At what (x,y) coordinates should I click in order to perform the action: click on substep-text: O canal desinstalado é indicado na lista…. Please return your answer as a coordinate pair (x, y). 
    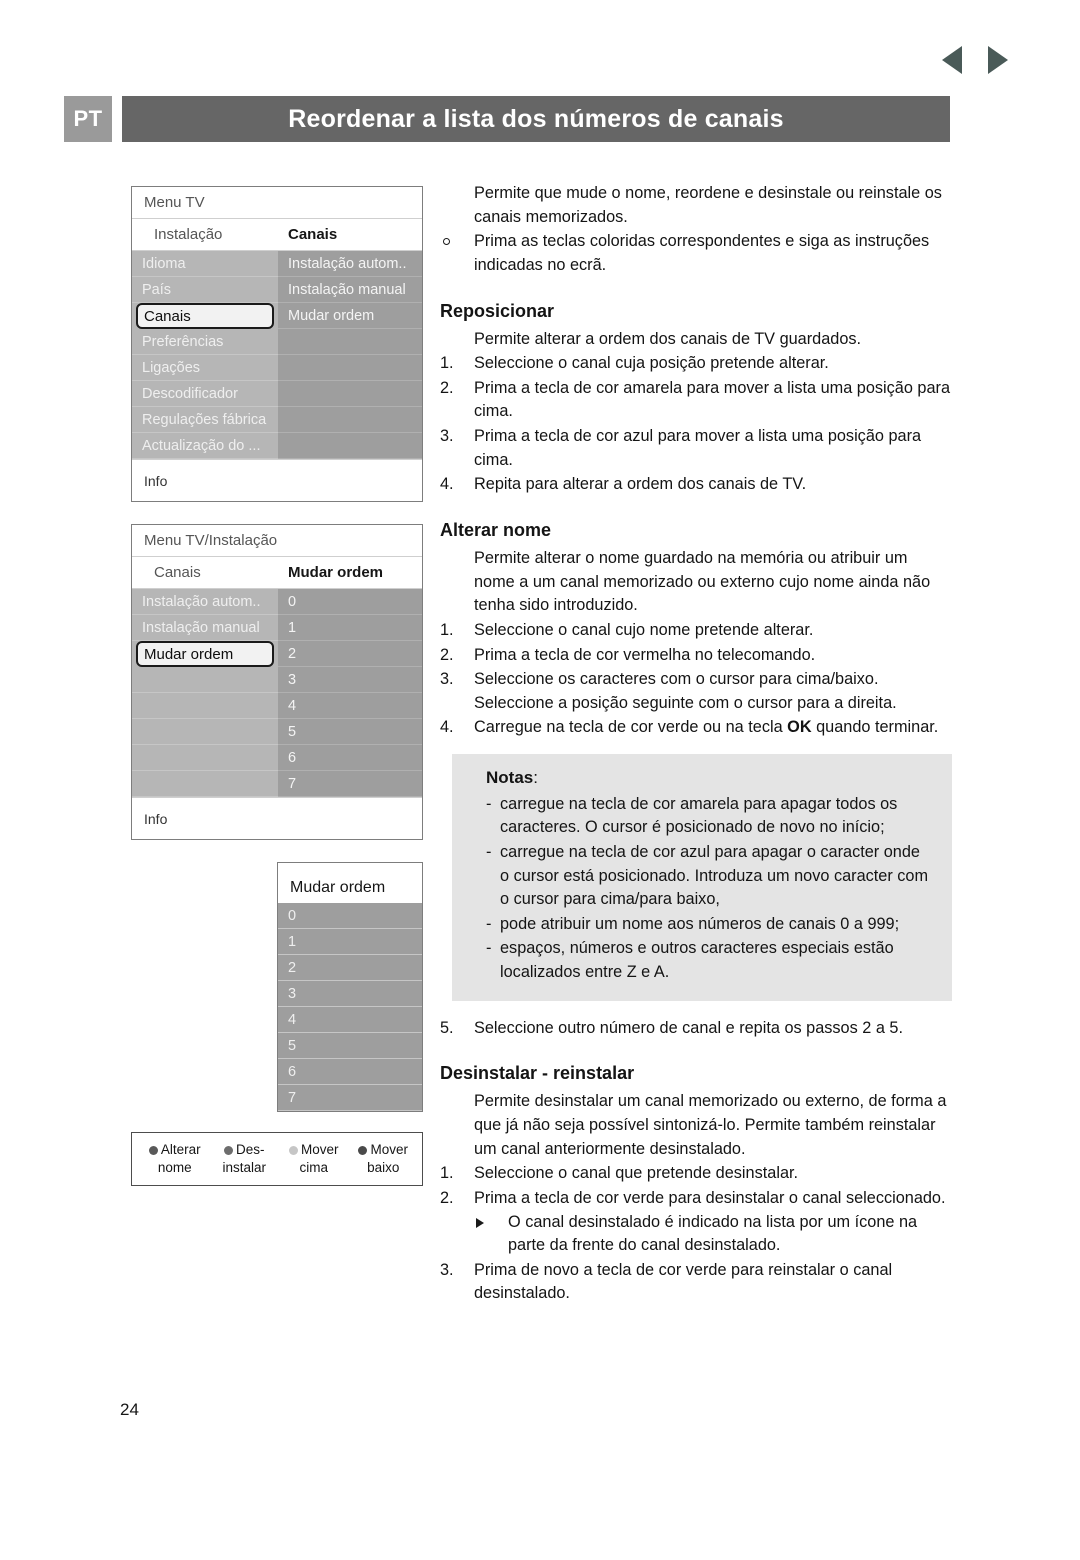
    Looking at the image, I should click on (713, 1233).